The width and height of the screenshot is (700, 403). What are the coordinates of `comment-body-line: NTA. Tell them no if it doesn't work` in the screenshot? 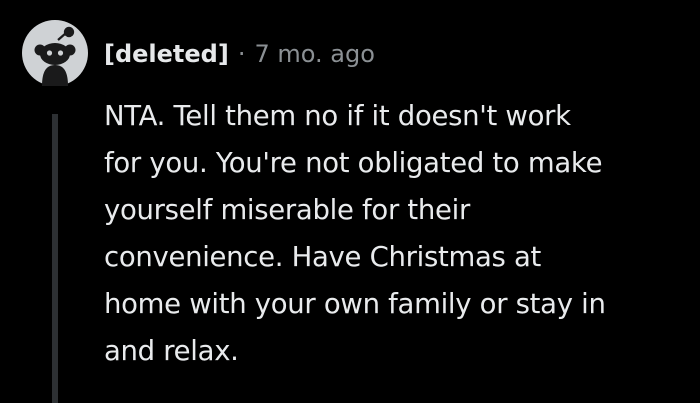 It's located at (337, 116).